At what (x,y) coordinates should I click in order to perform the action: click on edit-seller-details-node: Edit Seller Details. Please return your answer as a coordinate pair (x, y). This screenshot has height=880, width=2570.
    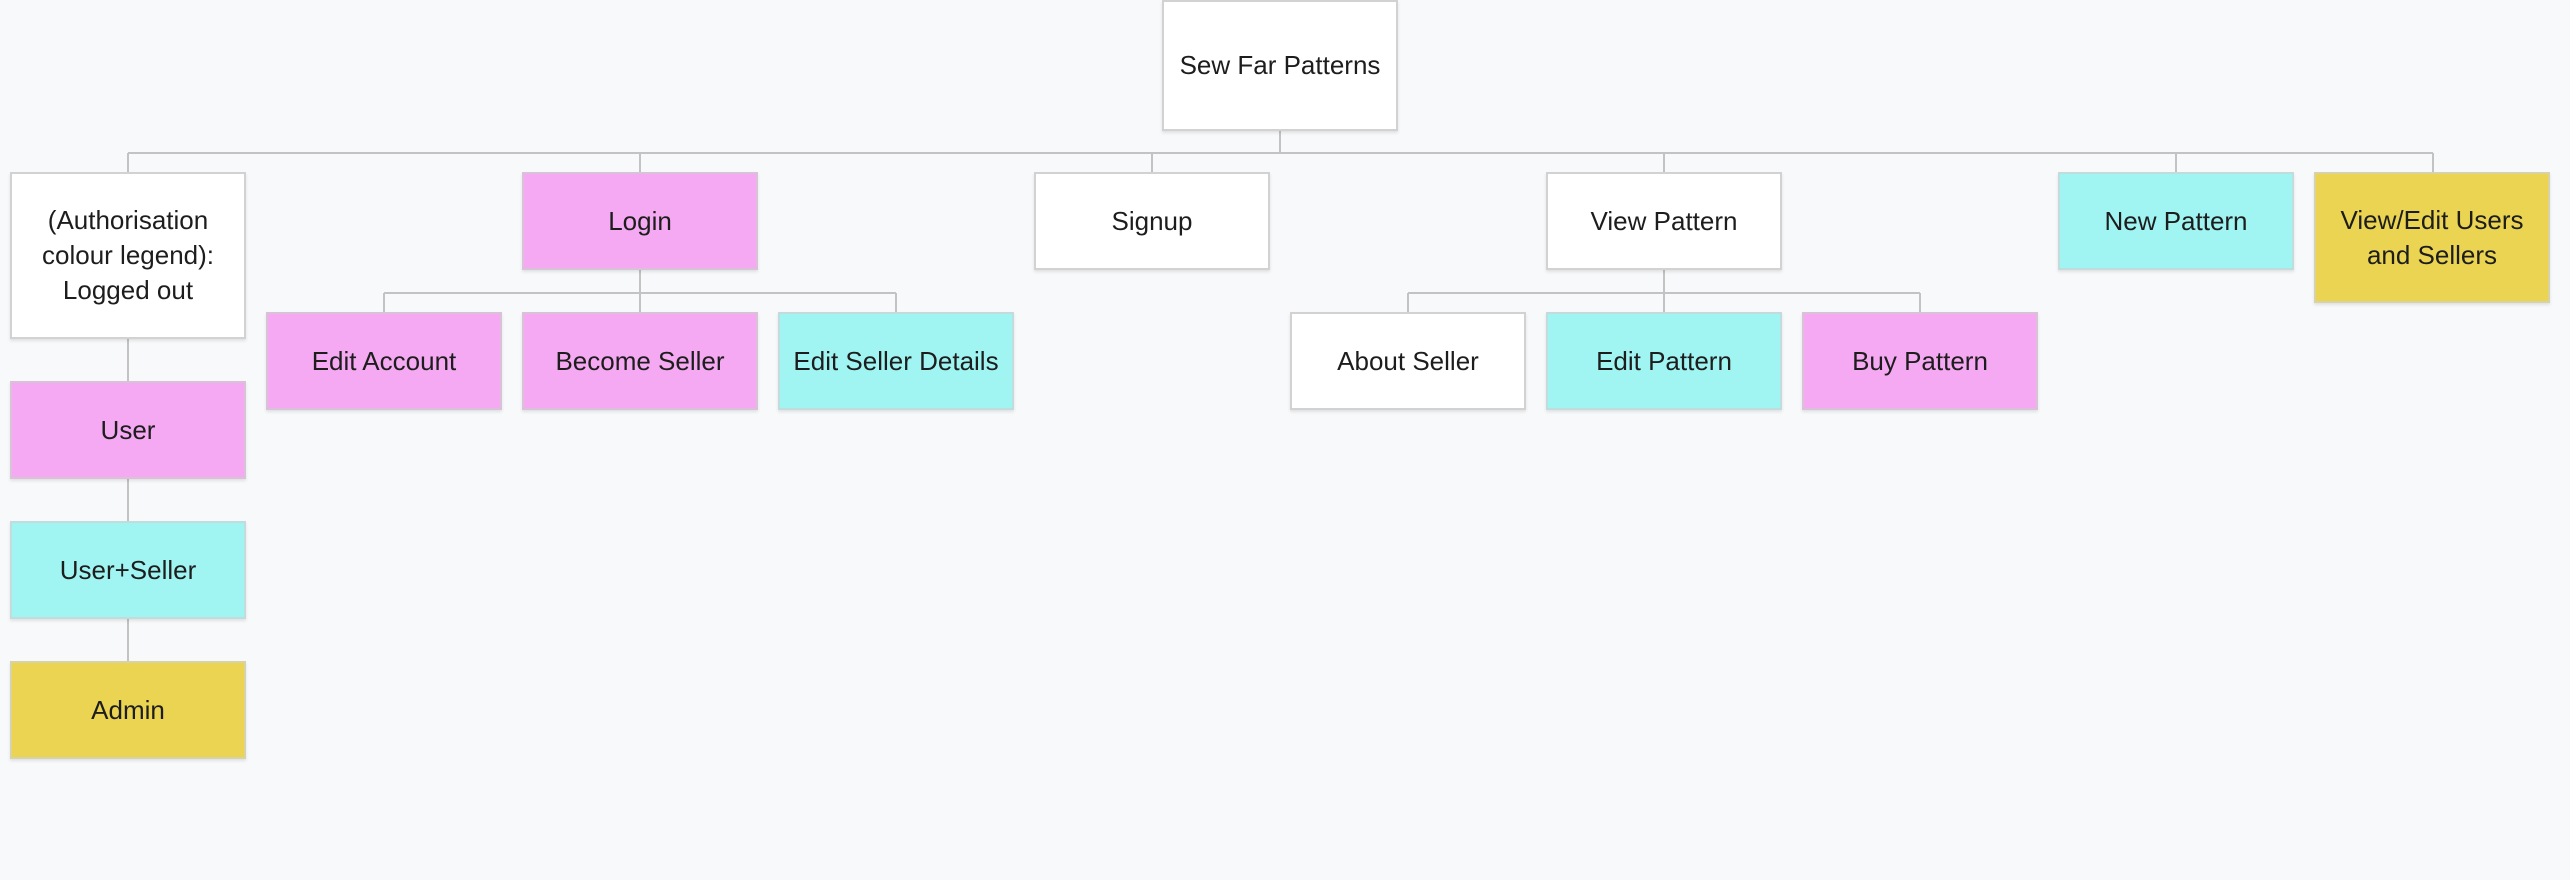
    Looking at the image, I should click on (896, 361).